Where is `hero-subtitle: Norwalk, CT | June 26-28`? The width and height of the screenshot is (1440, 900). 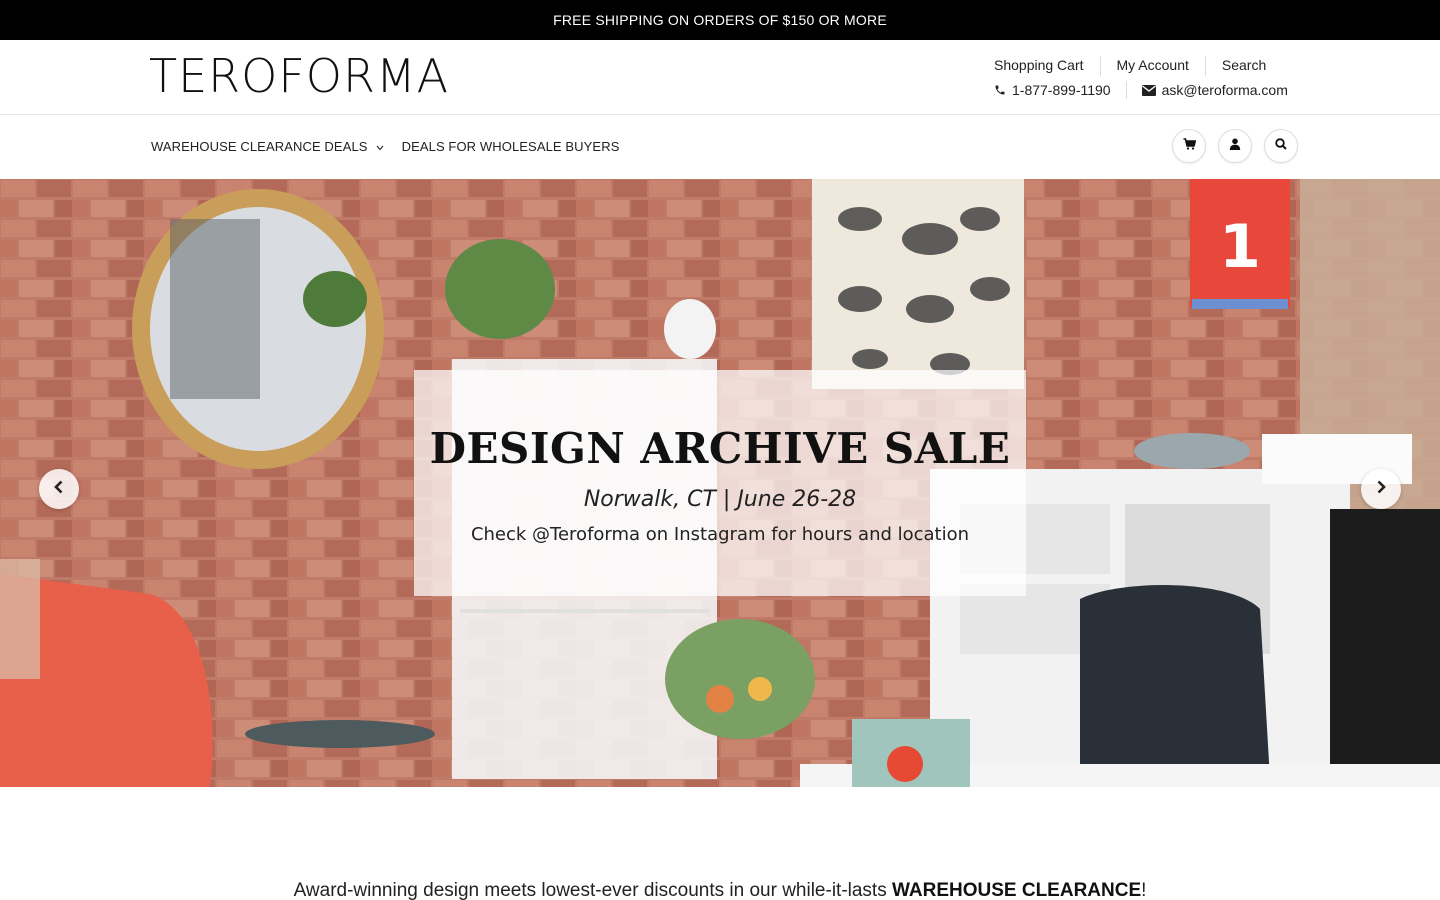 hero-subtitle: Norwalk, CT | June 26-28 is located at coordinates (720, 499).